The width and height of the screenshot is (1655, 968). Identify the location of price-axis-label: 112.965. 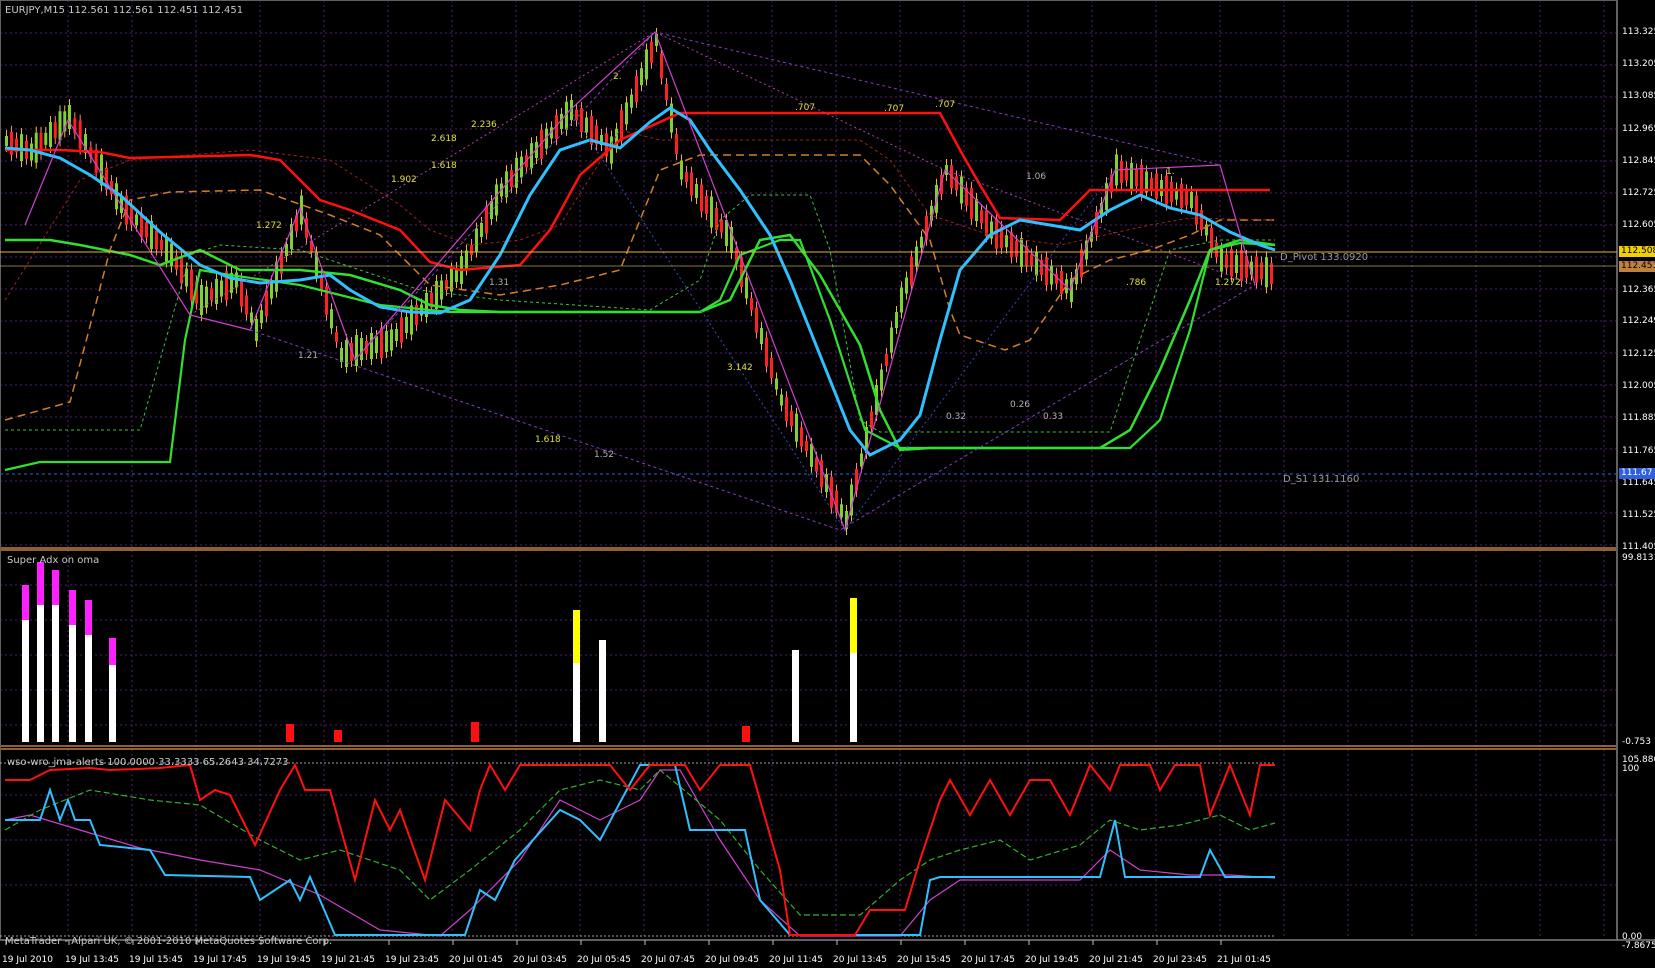
(1638, 128).